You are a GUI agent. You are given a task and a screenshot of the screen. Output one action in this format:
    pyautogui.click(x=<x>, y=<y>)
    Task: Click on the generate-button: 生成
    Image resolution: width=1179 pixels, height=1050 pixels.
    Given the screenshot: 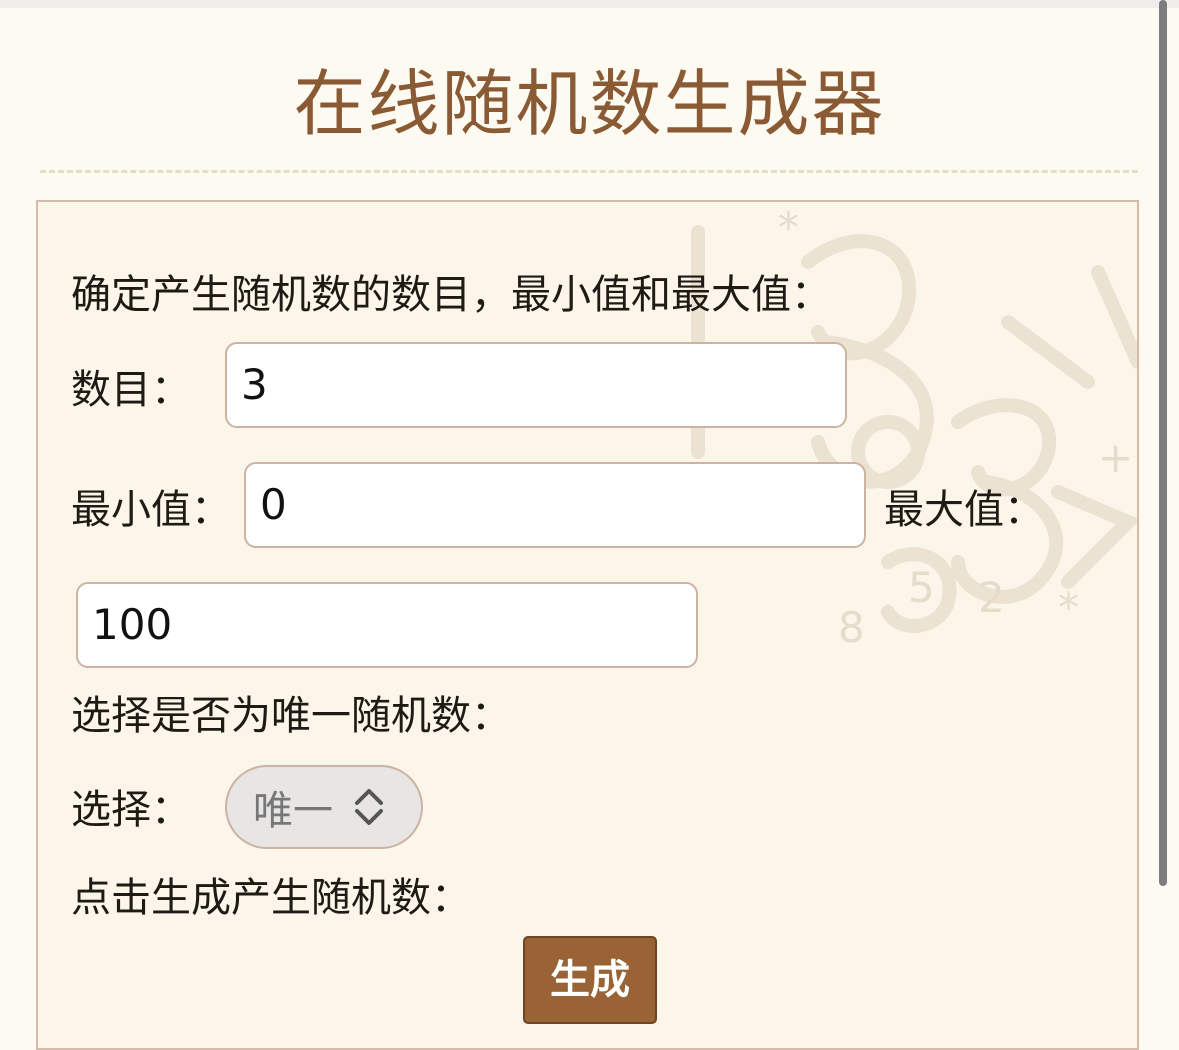 What is the action you would take?
    pyautogui.click(x=590, y=980)
    